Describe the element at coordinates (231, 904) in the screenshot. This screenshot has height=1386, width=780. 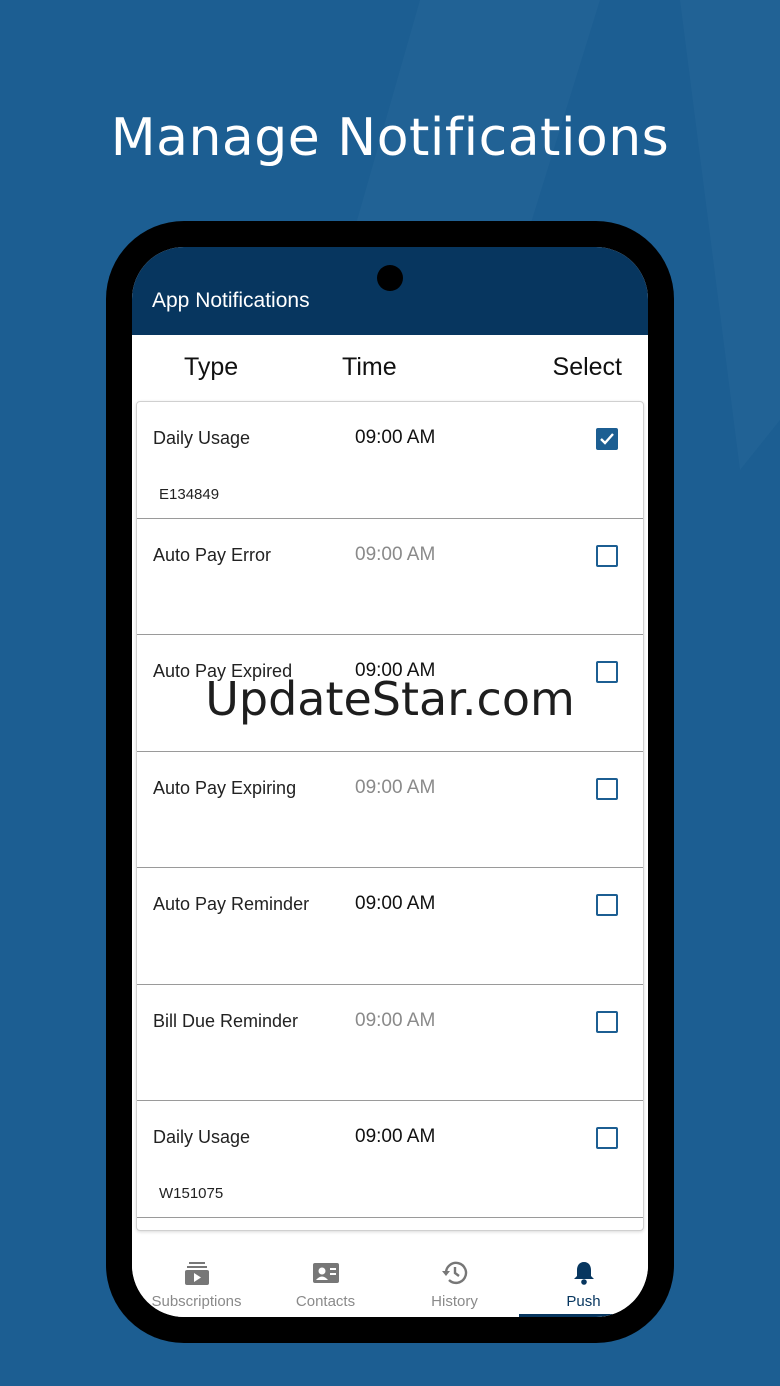
I see `notification-type: Auto Pay Reminder` at that location.